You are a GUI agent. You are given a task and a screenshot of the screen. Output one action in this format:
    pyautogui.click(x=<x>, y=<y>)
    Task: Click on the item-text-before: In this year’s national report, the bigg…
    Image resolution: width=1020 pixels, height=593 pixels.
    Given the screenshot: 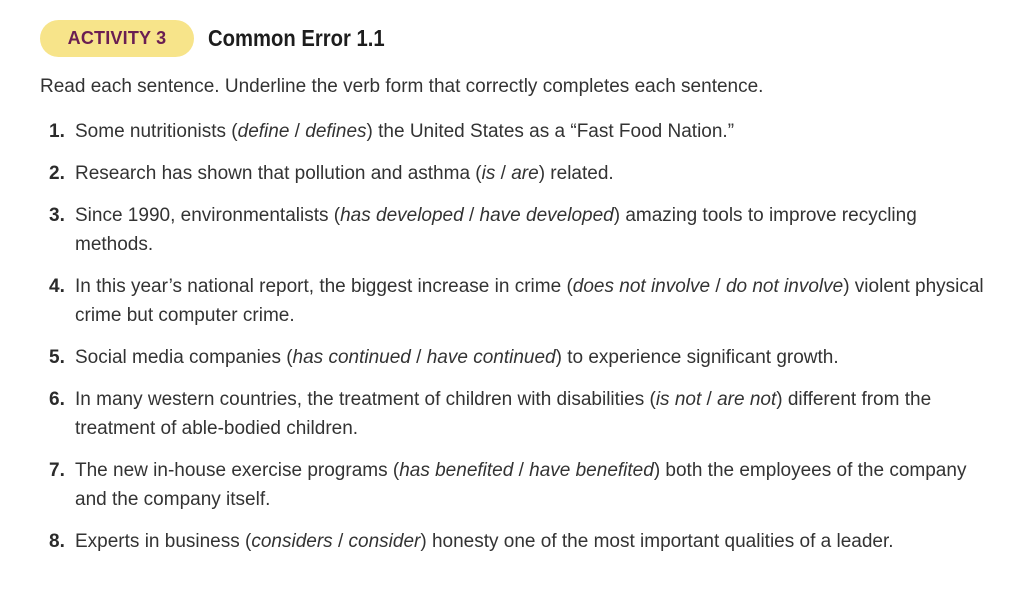 What is the action you would take?
    pyautogui.click(x=324, y=286)
    